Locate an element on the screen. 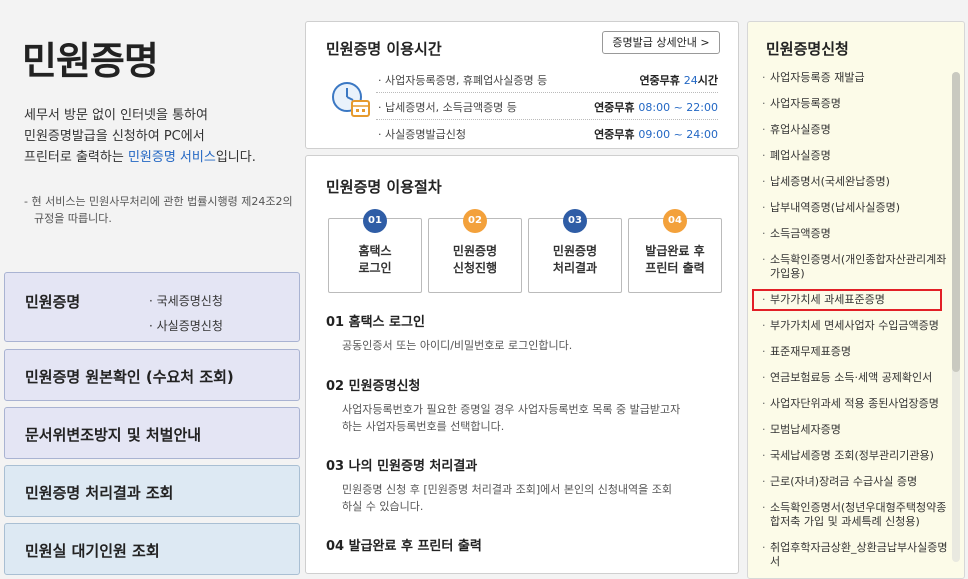 The width and height of the screenshot is (968, 579). apply-item: · 사업자등록증명 is located at coordinates (854, 104).